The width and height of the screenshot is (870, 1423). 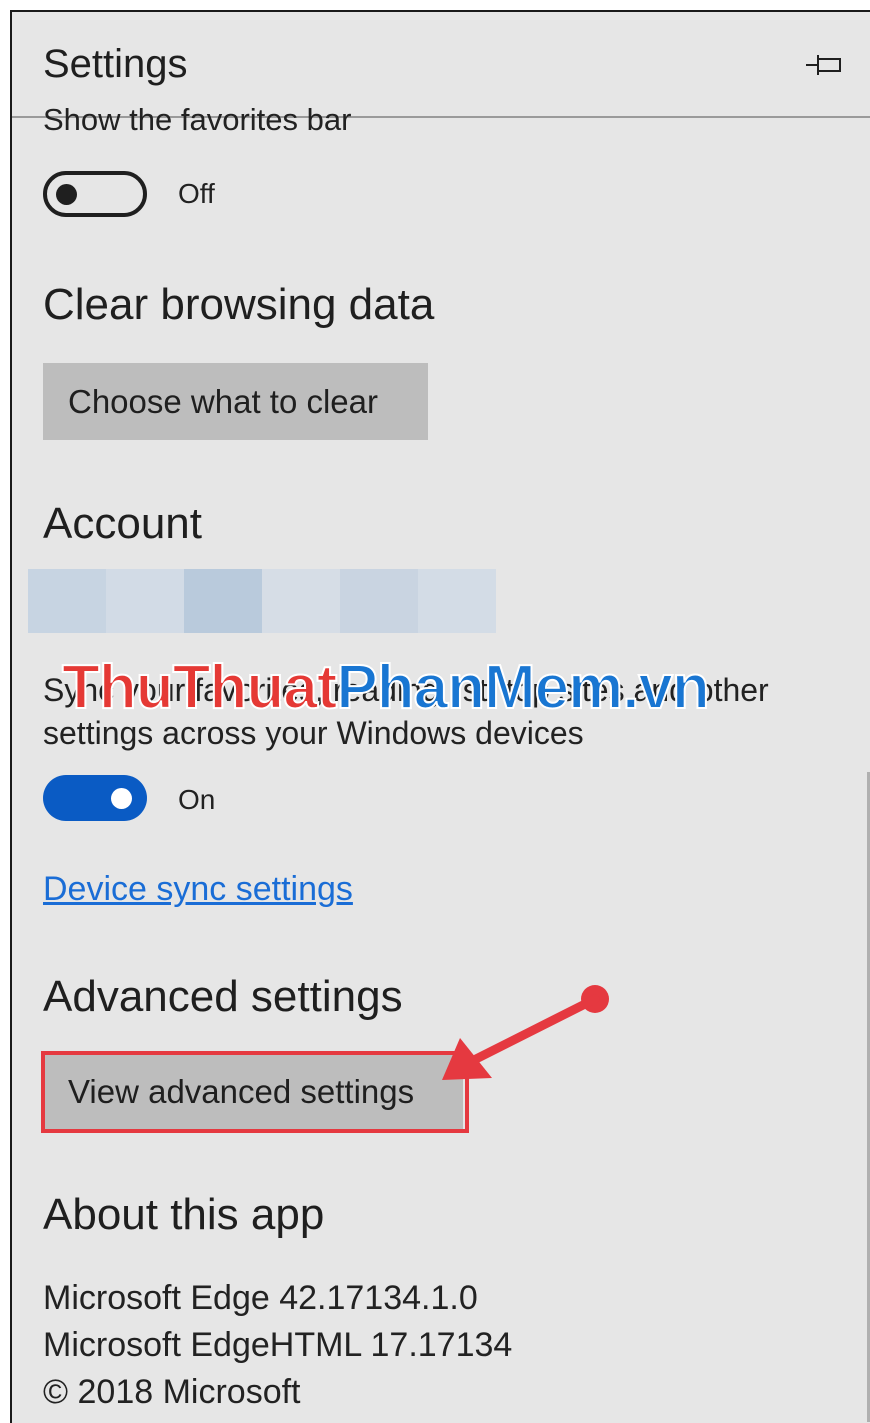 I want to click on favorites-bar-label: Show the favorites bar, so click(x=197, y=119).